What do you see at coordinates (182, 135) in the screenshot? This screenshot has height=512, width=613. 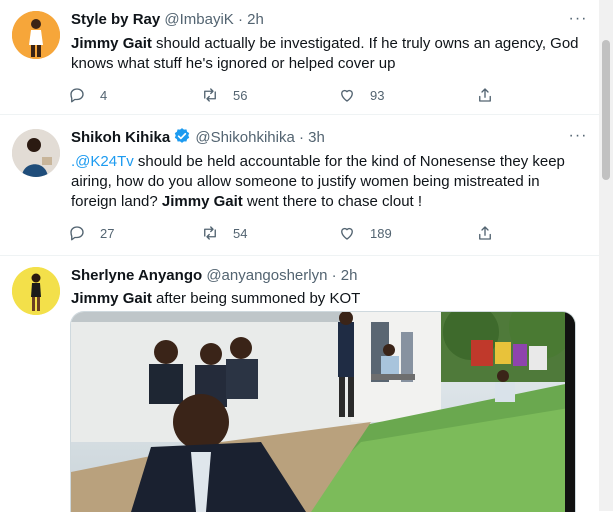 I see `verified-badge-icon` at bounding box center [182, 135].